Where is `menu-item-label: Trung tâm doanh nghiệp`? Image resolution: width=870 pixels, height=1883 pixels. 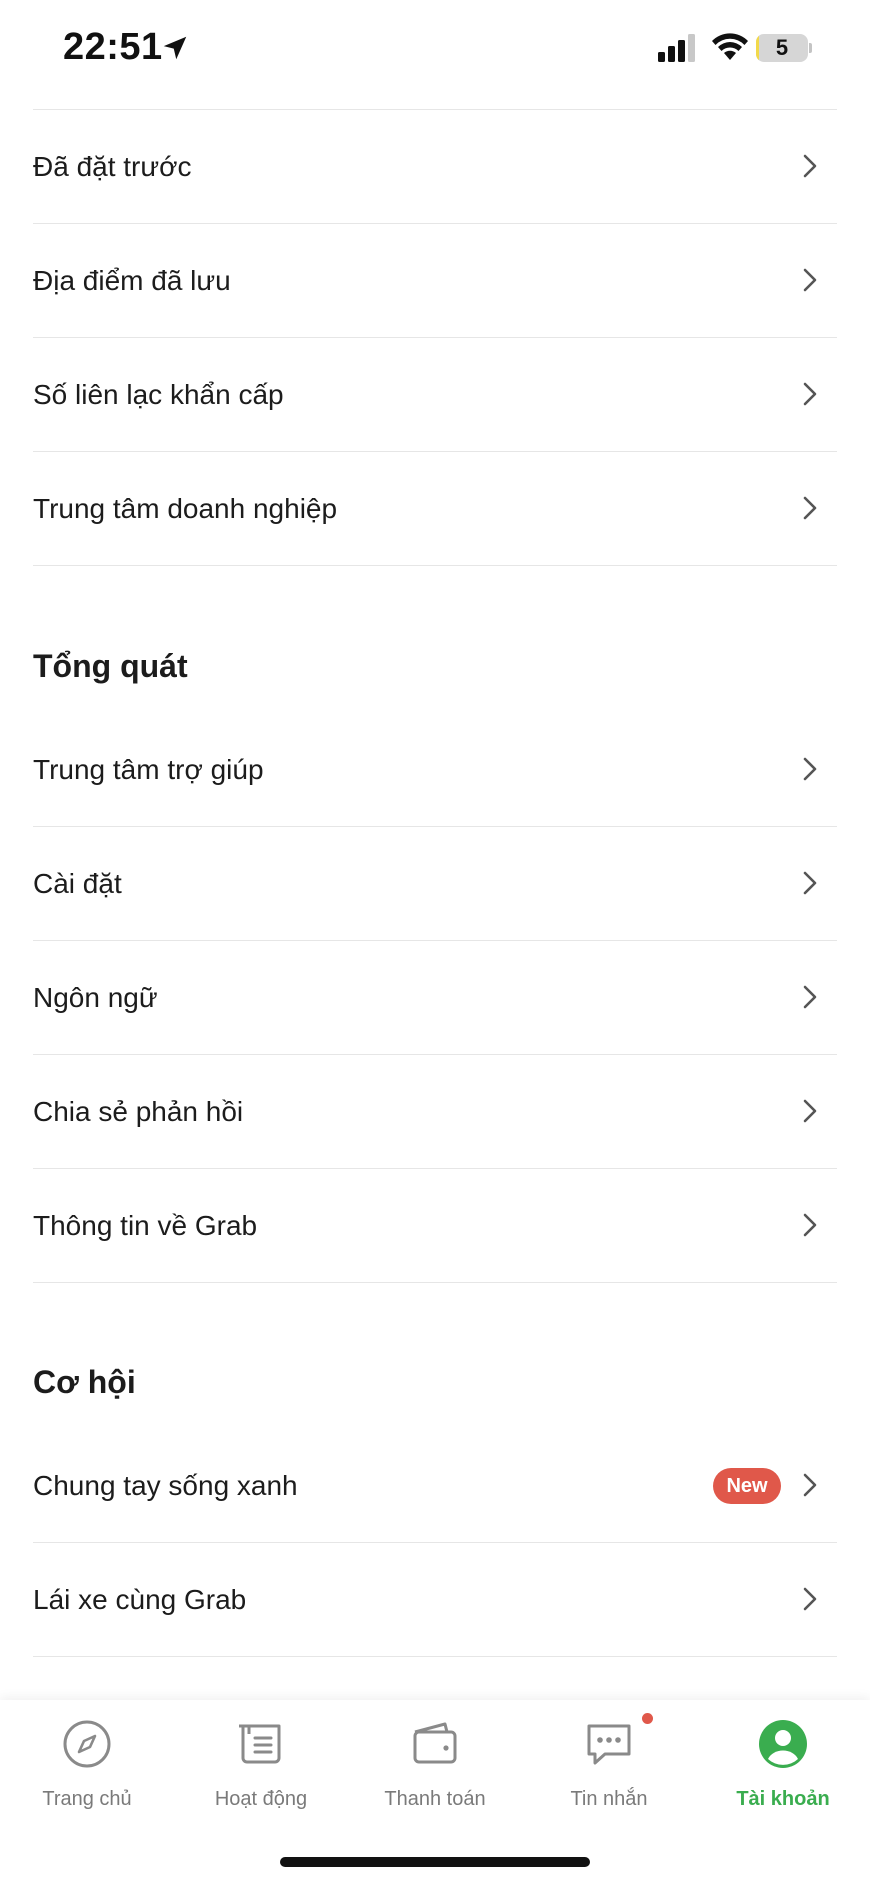
menu-item-label: Trung tâm doanh nghiệp is located at coordinates (185, 508).